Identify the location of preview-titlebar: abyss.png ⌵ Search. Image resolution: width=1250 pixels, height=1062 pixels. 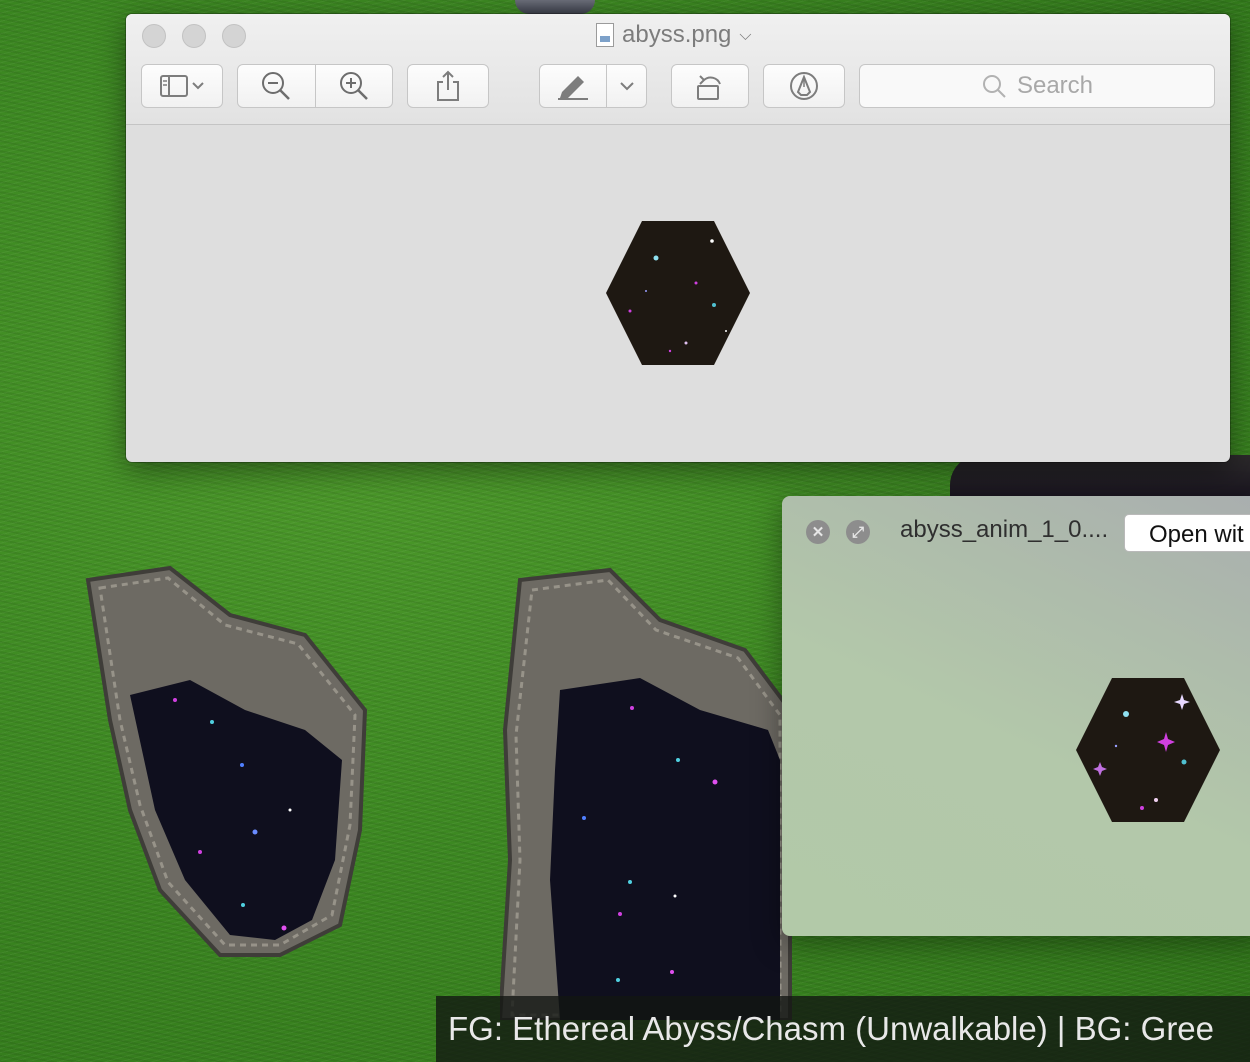
(678, 69).